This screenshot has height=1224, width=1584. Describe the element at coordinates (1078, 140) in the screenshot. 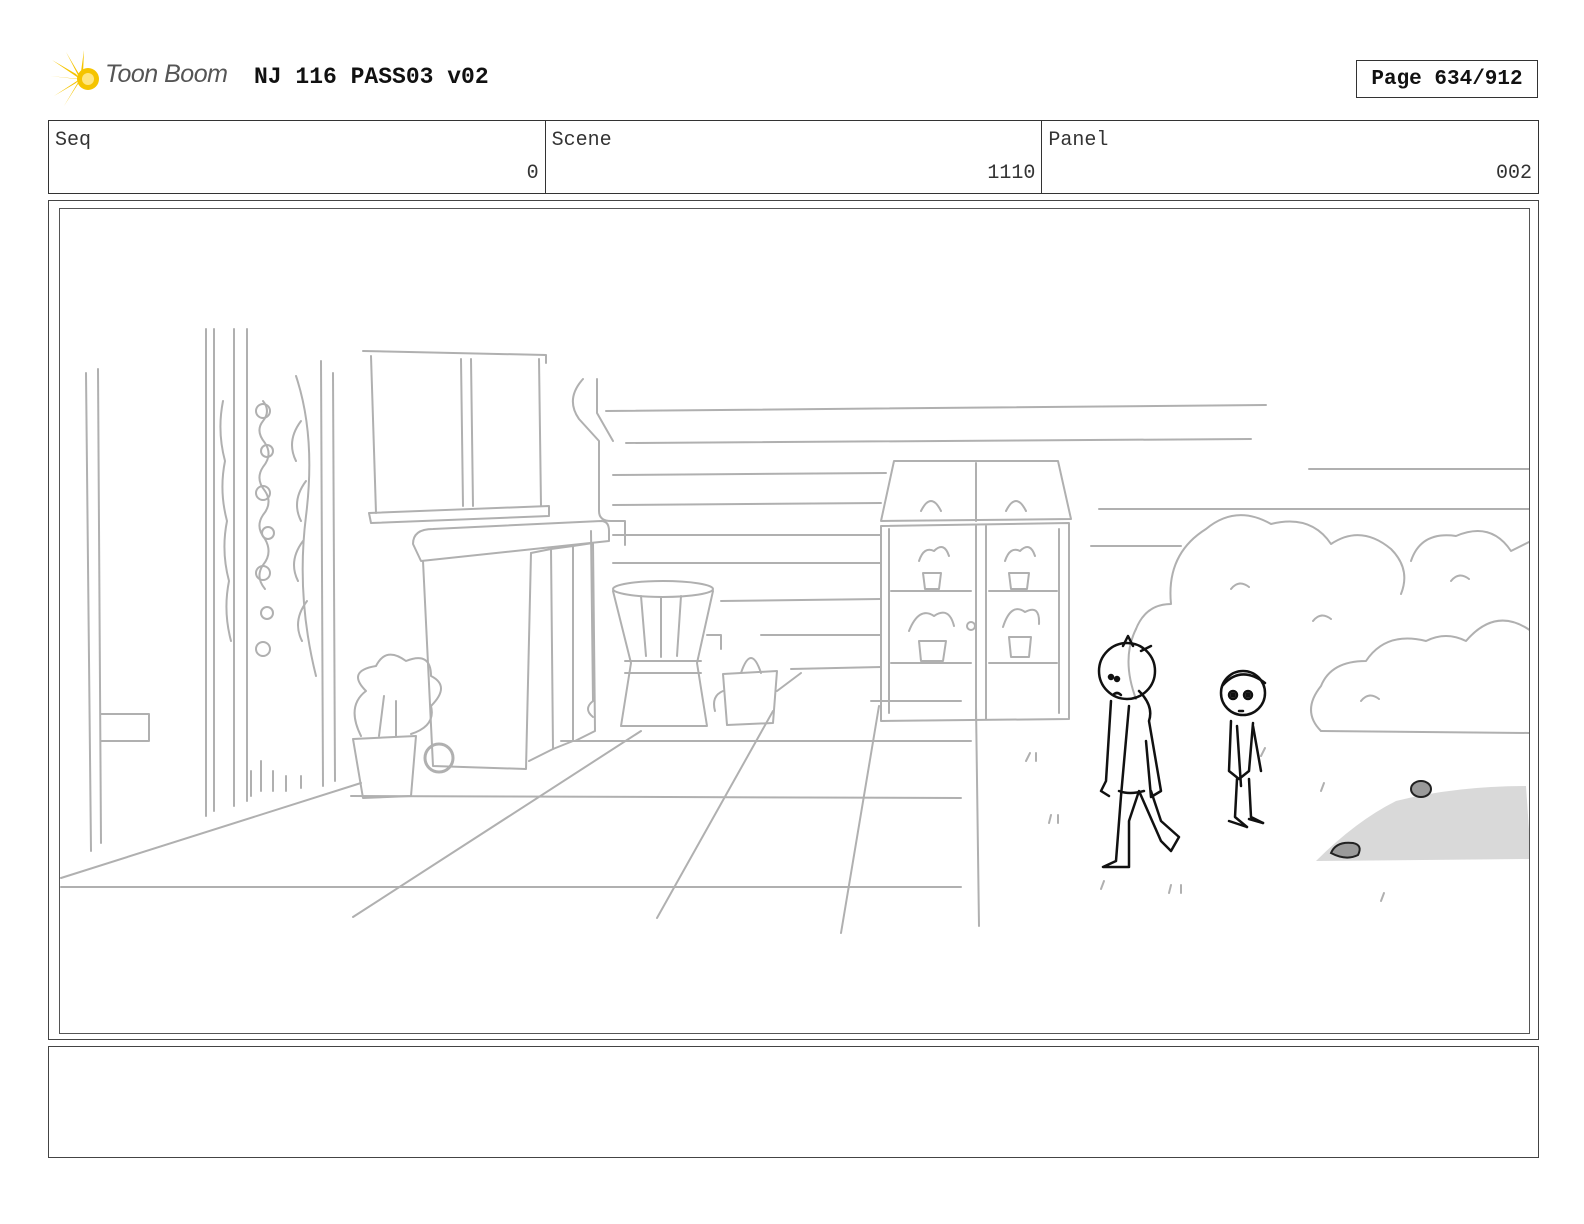

I see `panel-label: Panel` at that location.